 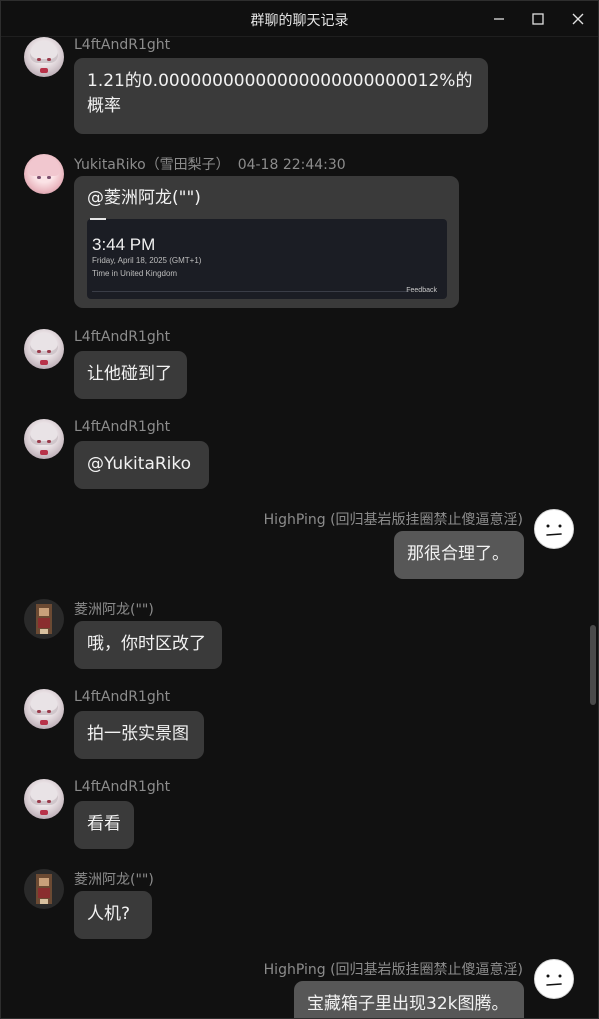 What do you see at coordinates (104, 825) in the screenshot?
I see `message-bubble: 看看` at bounding box center [104, 825].